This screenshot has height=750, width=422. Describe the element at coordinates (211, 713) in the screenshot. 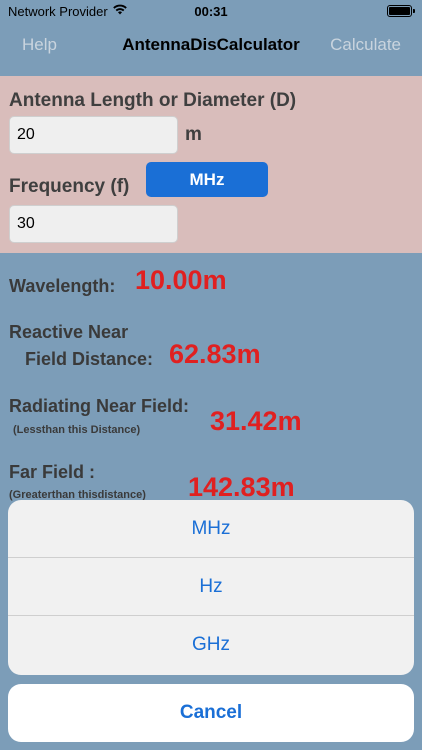

I see `cancel-button: Cancel` at that location.